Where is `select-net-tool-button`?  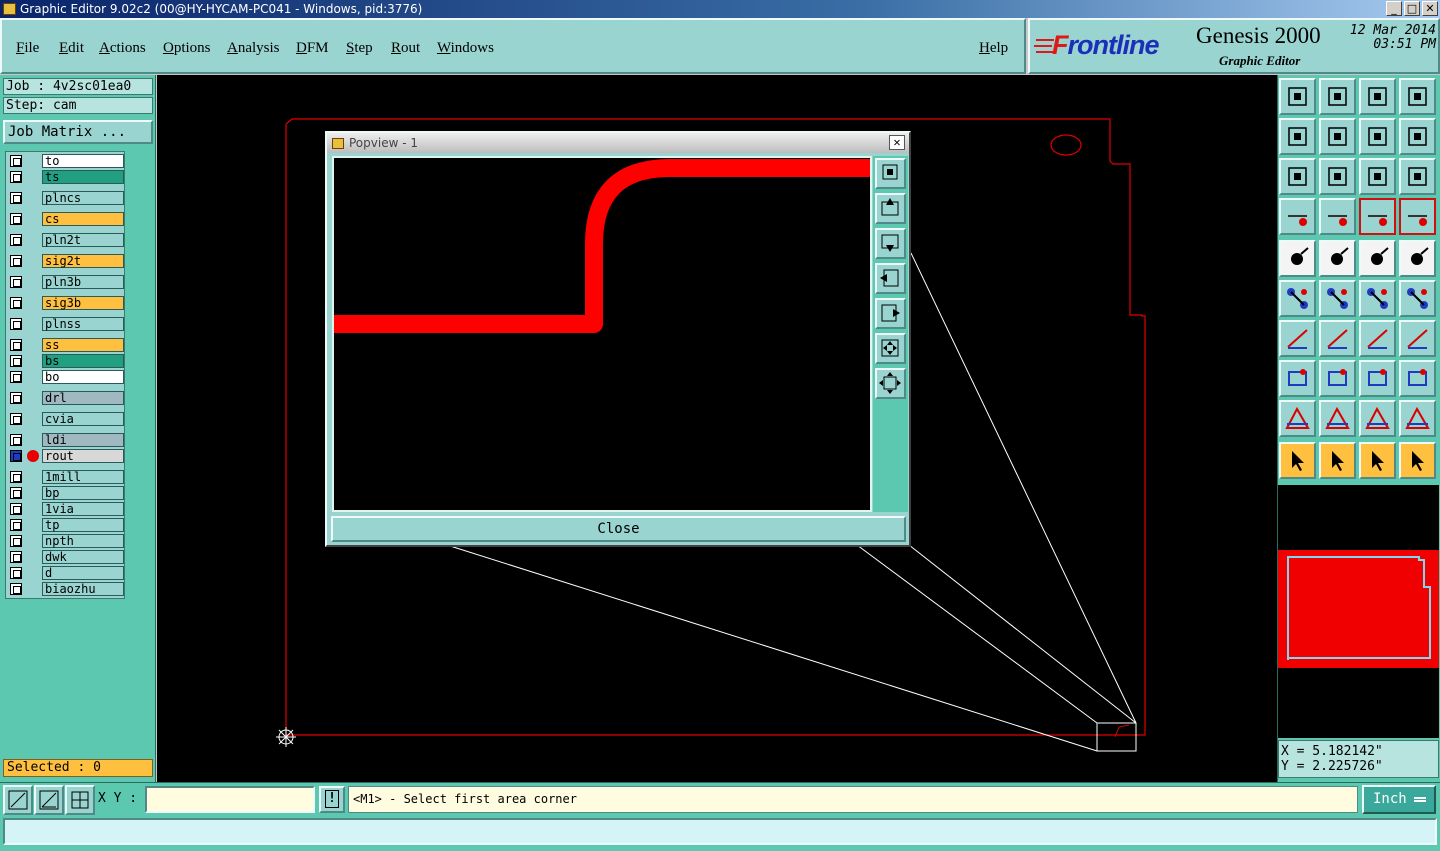
select-net-tool-button is located at coordinates (1417, 460).